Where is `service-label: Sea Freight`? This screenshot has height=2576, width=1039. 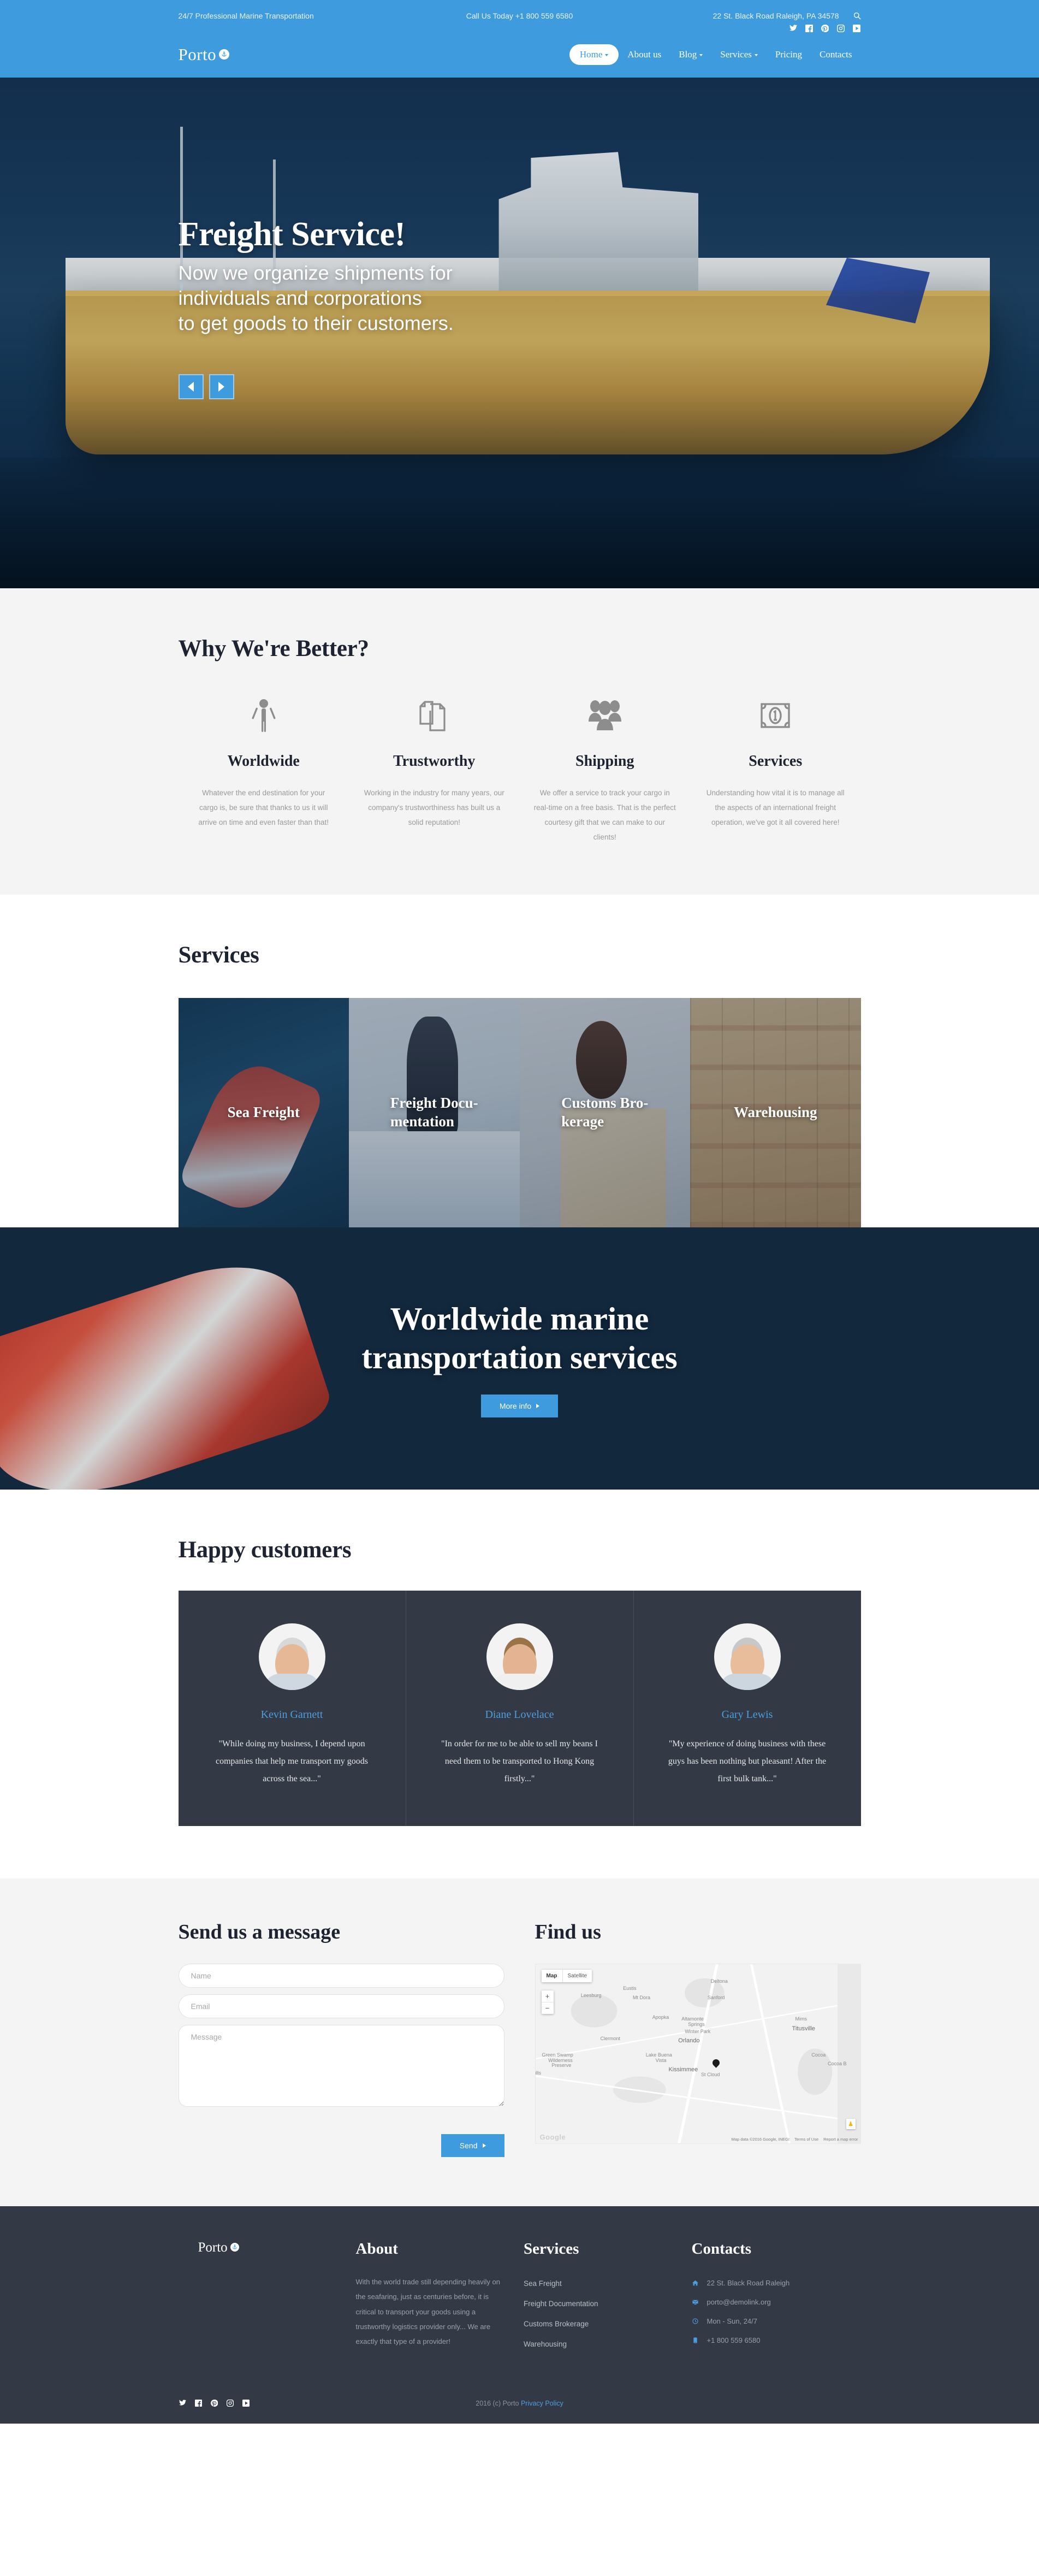
service-label: Sea Freight is located at coordinates (264, 1112).